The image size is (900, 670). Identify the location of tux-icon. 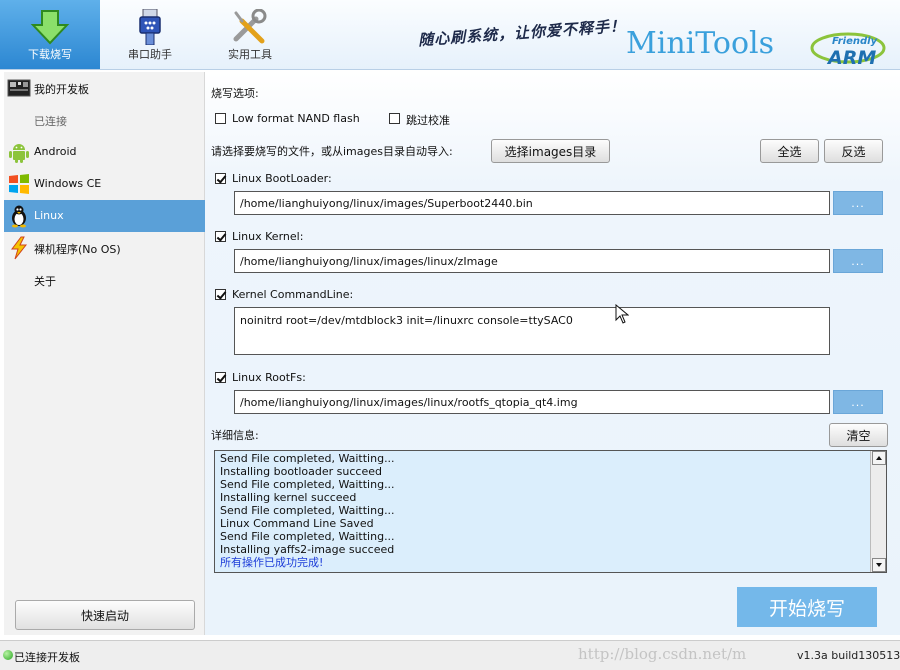
(19, 216).